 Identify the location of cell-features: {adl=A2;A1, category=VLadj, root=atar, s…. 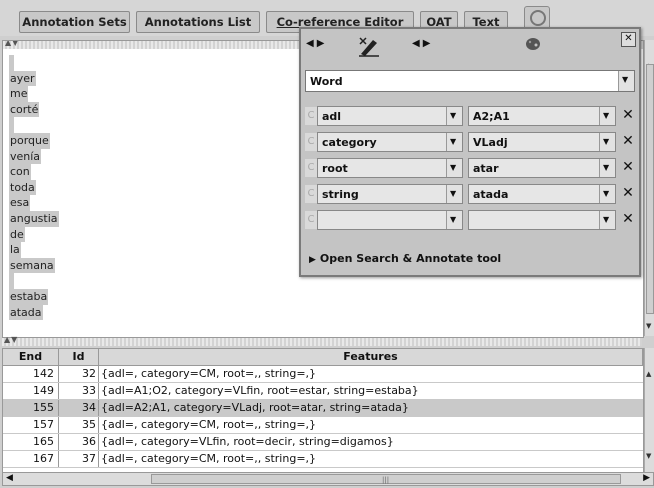
(255, 407).